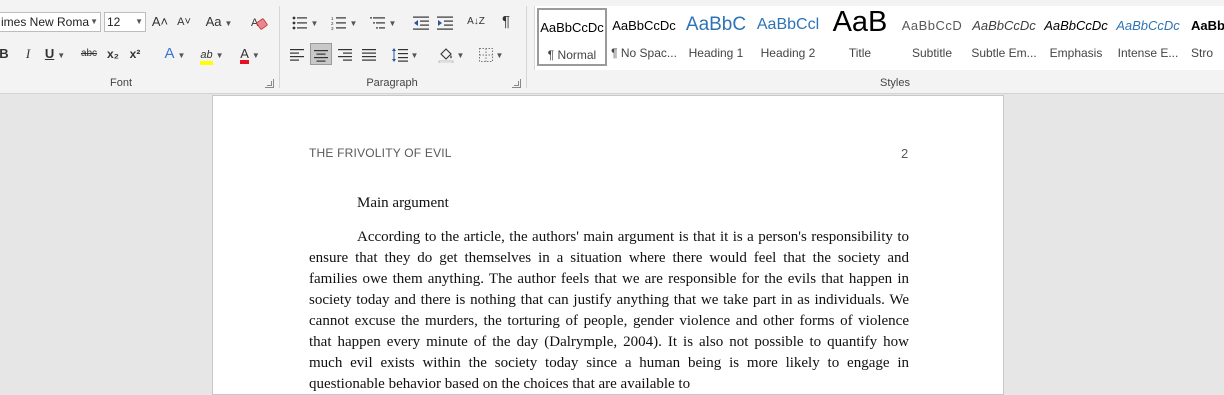  What do you see at coordinates (1202, 53) in the screenshot?
I see `style-name: Stro` at bounding box center [1202, 53].